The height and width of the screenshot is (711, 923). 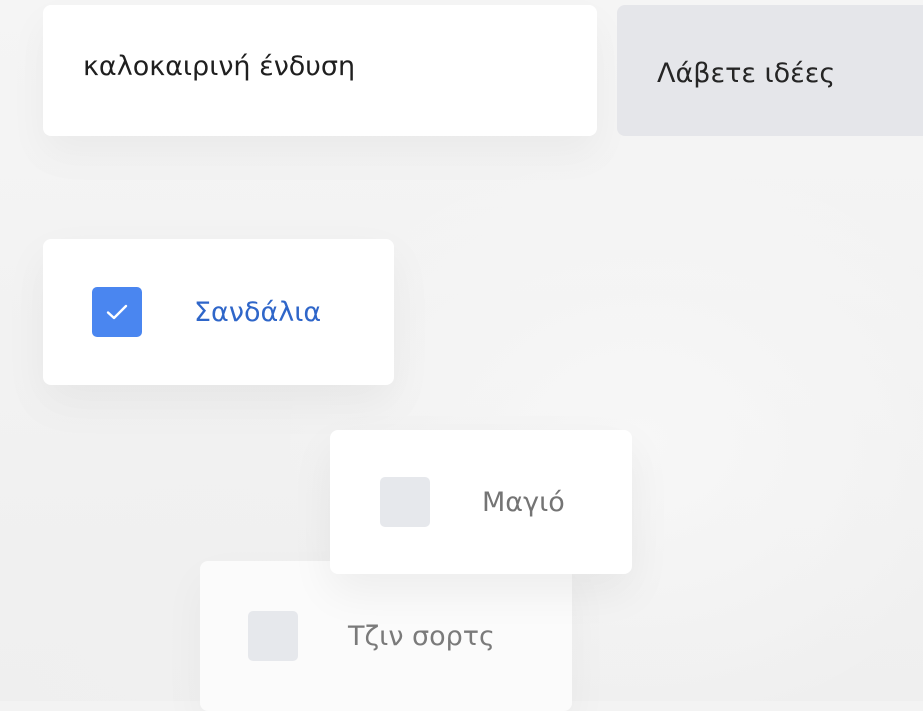 What do you see at coordinates (770, 70) in the screenshot?
I see `get-ideas-button: Λάβετε ιδέες` at bounding box center [770, 70].